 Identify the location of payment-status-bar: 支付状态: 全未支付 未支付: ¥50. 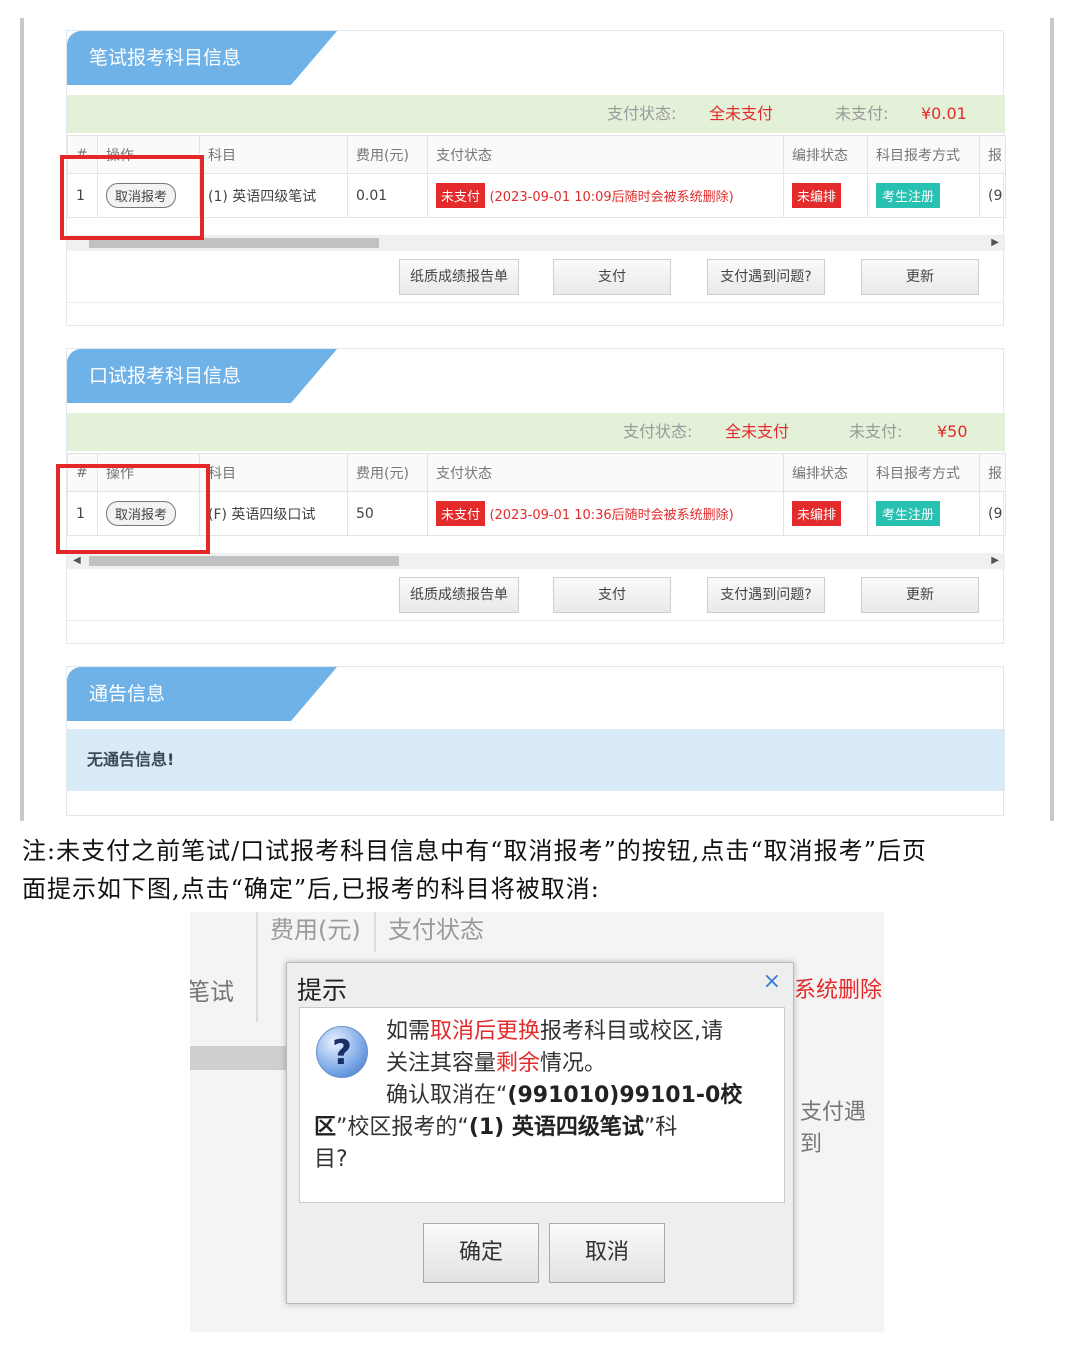
(536, 432).